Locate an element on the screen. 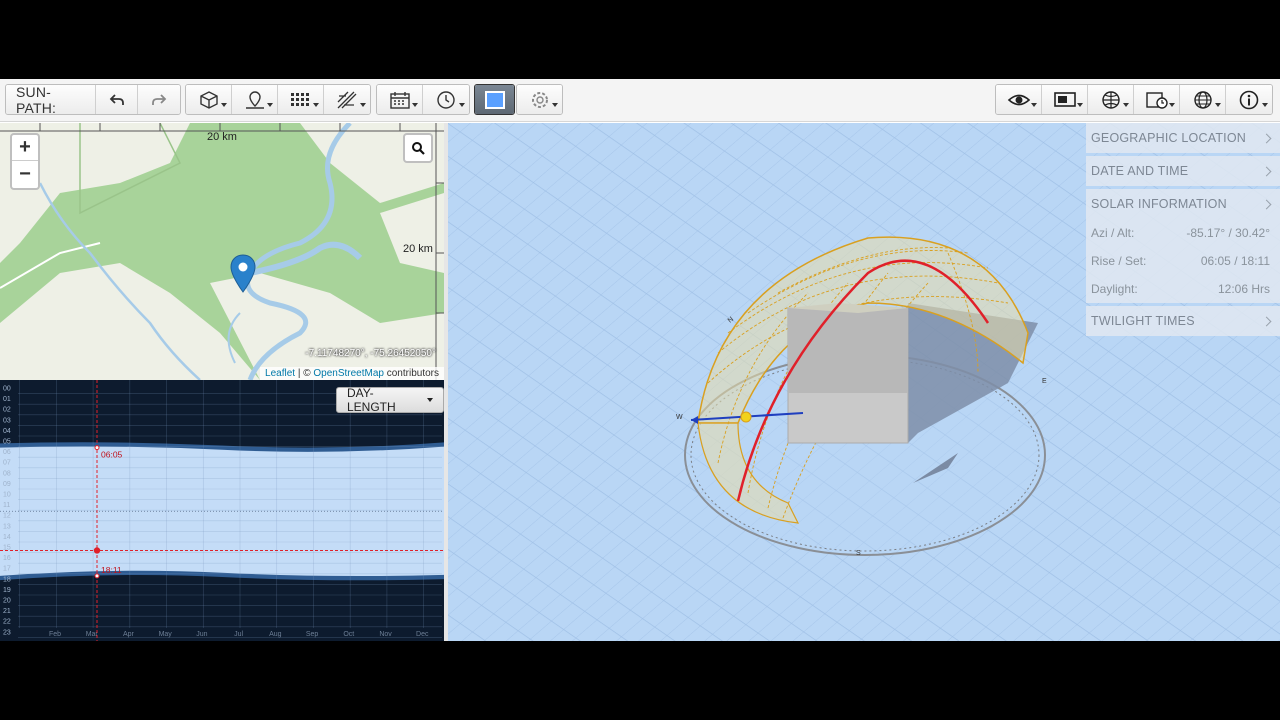 The height and width of the screenshot is (720, 1280). undo-icon is located at coordinates (116, 99).